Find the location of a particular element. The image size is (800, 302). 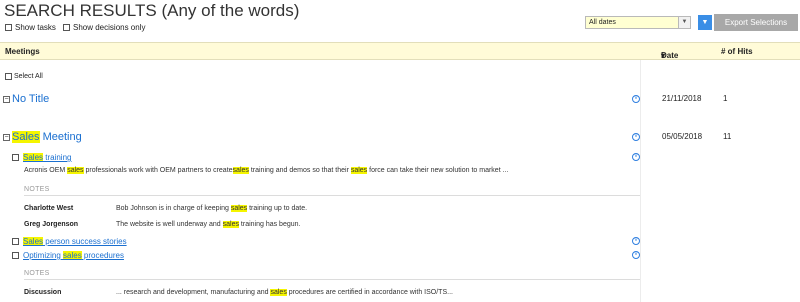

agenda-item-link: Sales person success stories is located at coordinates (75, 241).